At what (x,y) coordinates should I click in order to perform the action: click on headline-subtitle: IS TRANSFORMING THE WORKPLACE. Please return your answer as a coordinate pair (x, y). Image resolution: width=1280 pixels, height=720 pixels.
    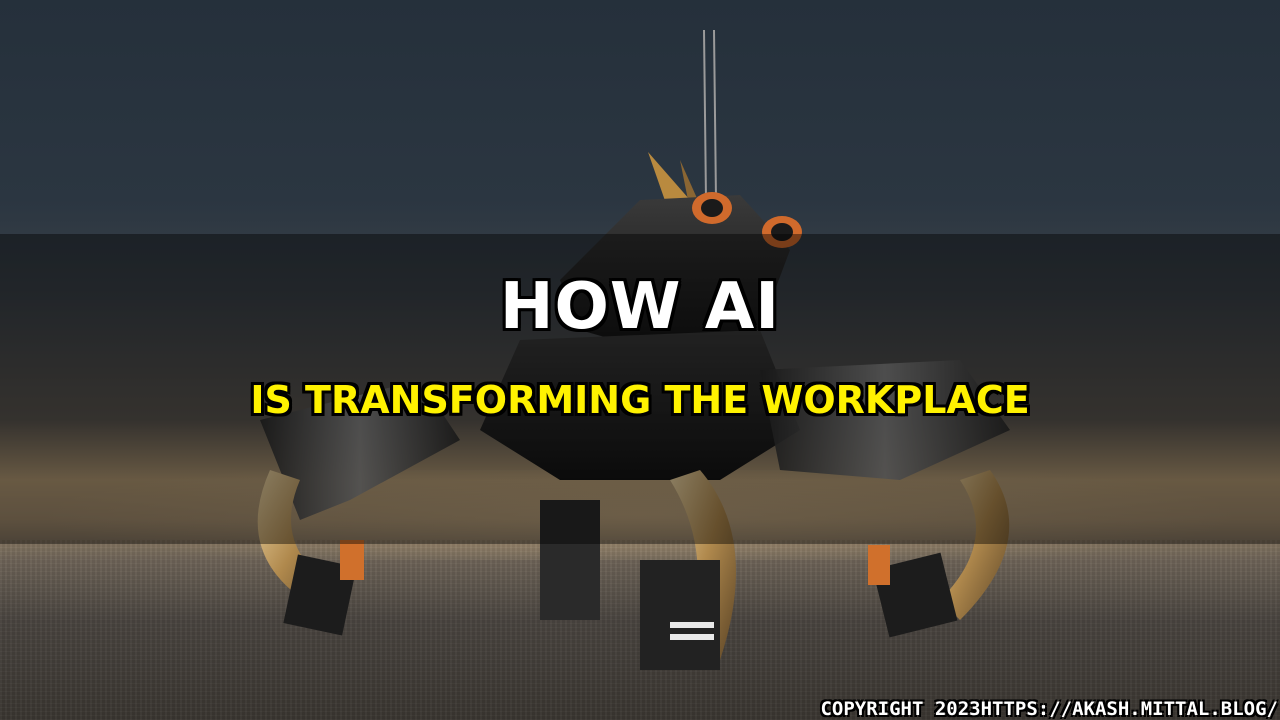
    Looking at the image, I should click on (640, 400).